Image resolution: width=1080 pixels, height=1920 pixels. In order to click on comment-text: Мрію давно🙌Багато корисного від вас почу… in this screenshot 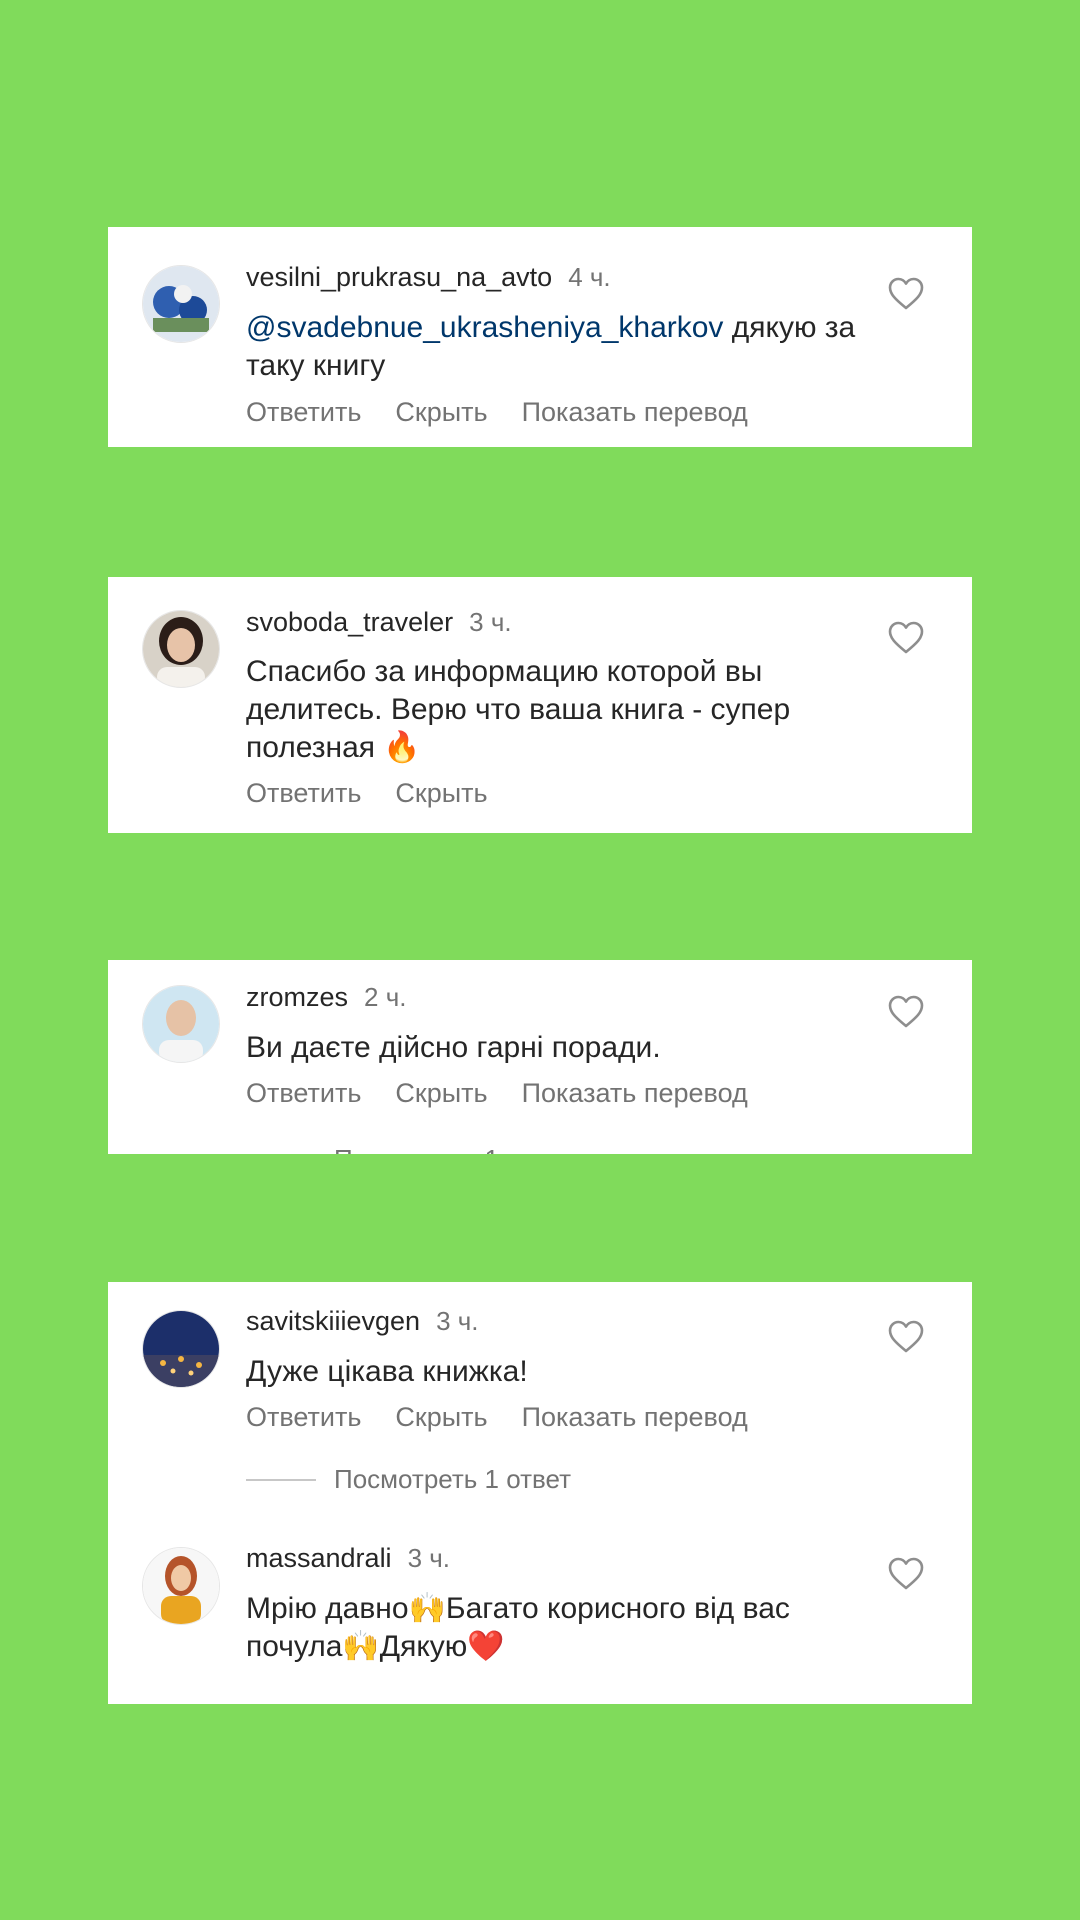, I will do `click(518, 1627)`.